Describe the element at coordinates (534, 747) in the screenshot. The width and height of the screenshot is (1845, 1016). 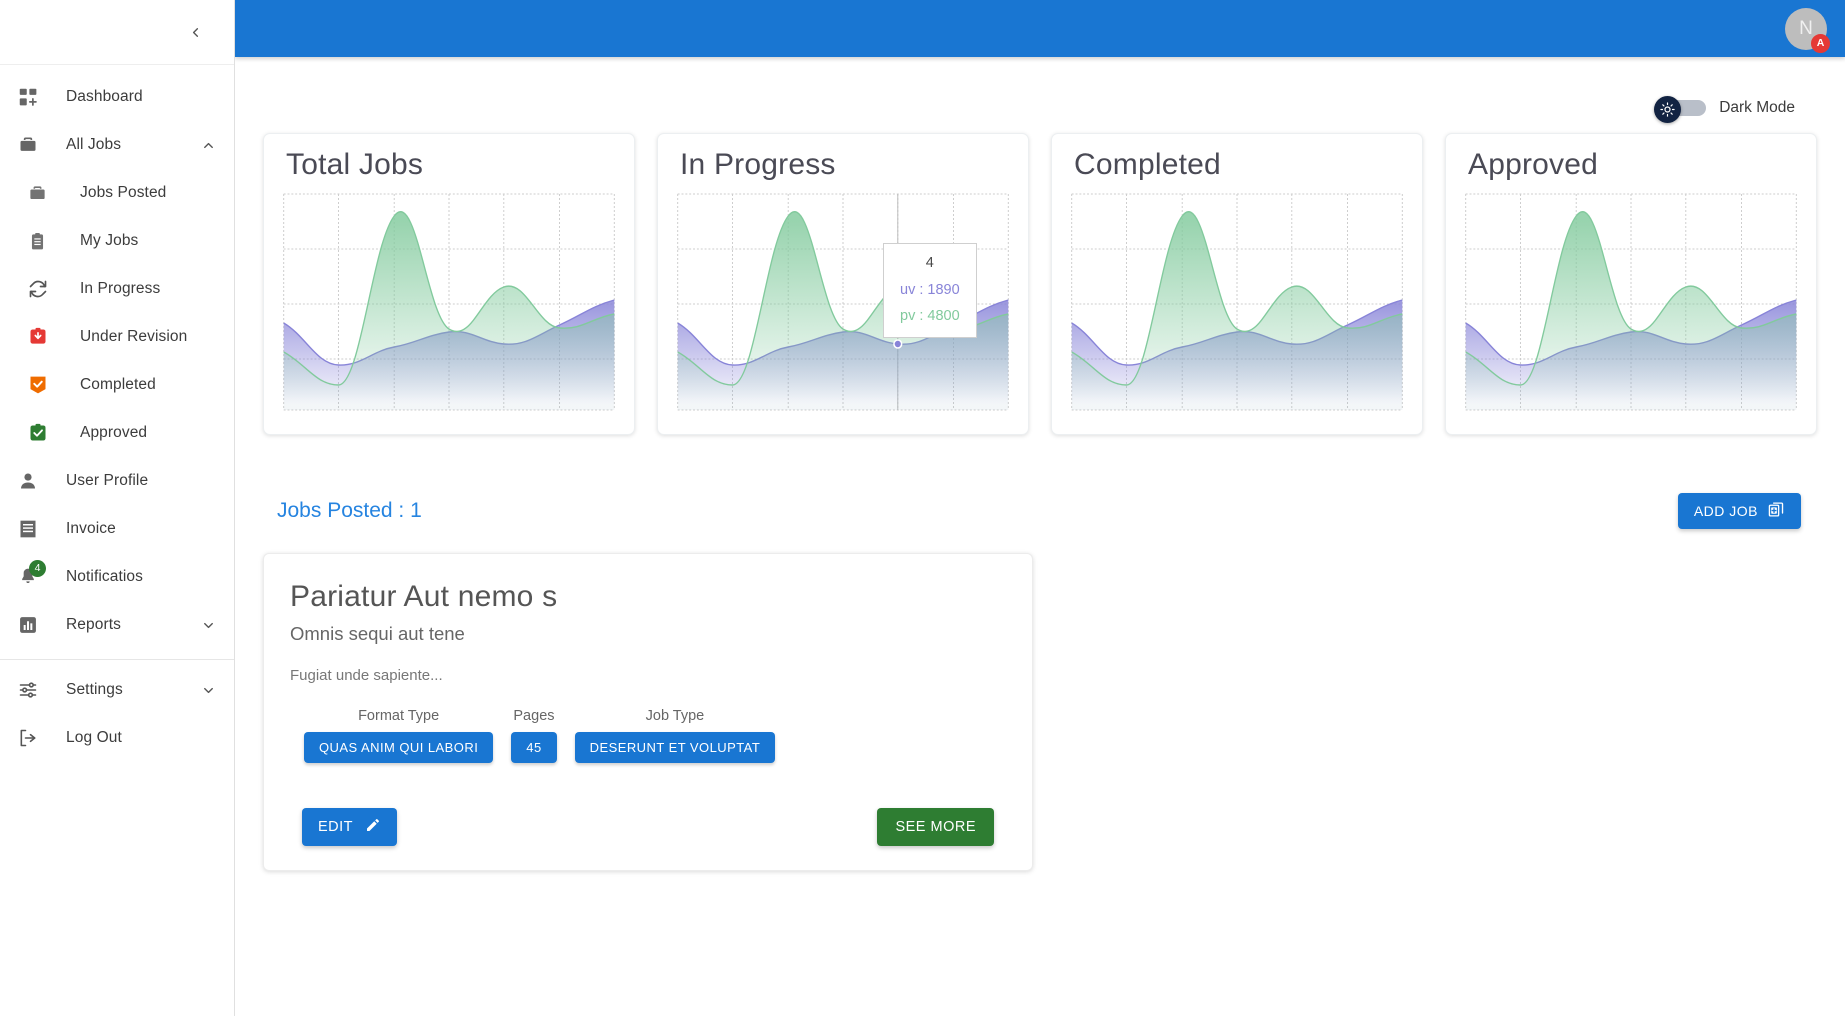
I see `meta-value-chip: 45` at that location.